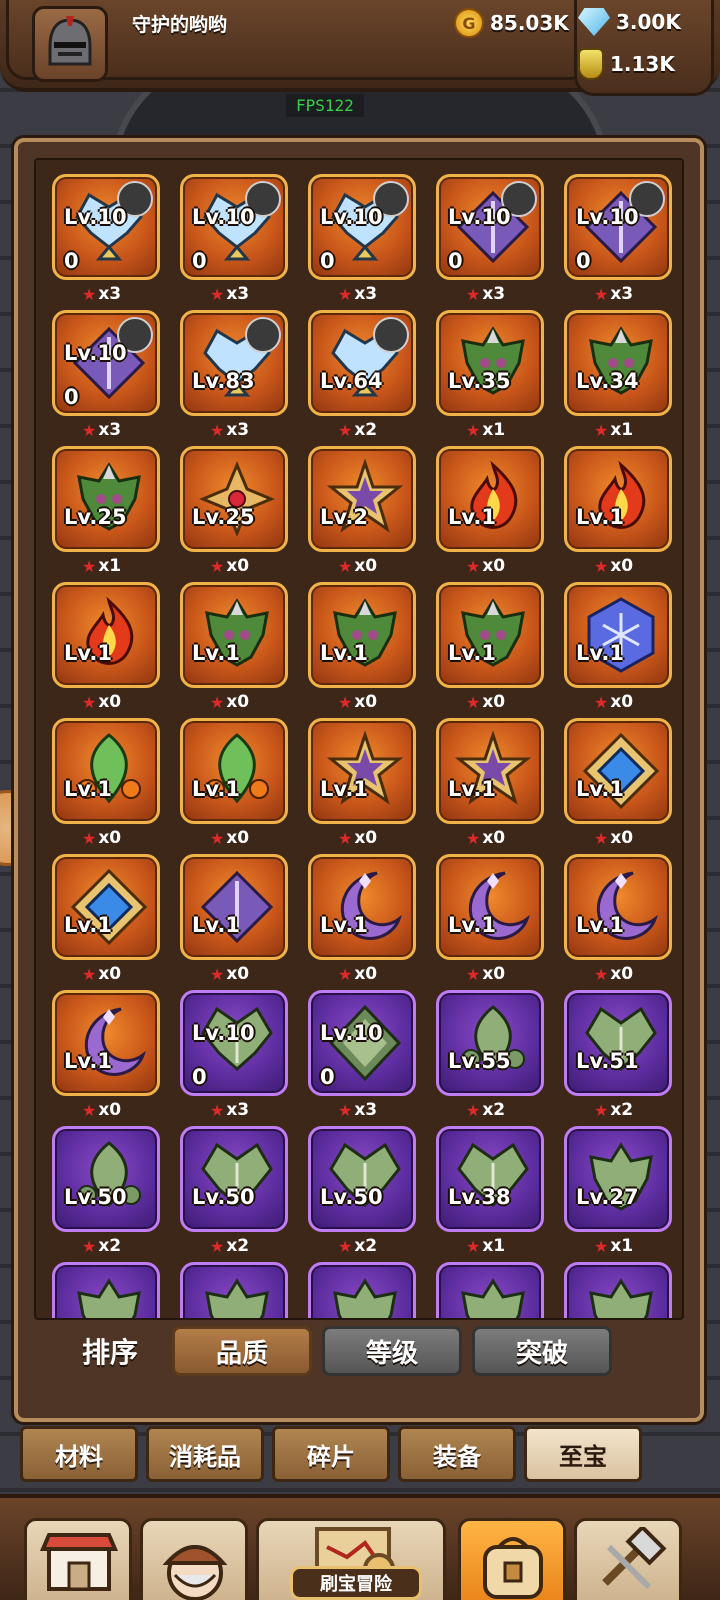 This screenshot has width=720, height=1600. What do you see at coordinates (70, 44) in the screenshot?
I see `player-avatar` at bounding box center [70, 44].